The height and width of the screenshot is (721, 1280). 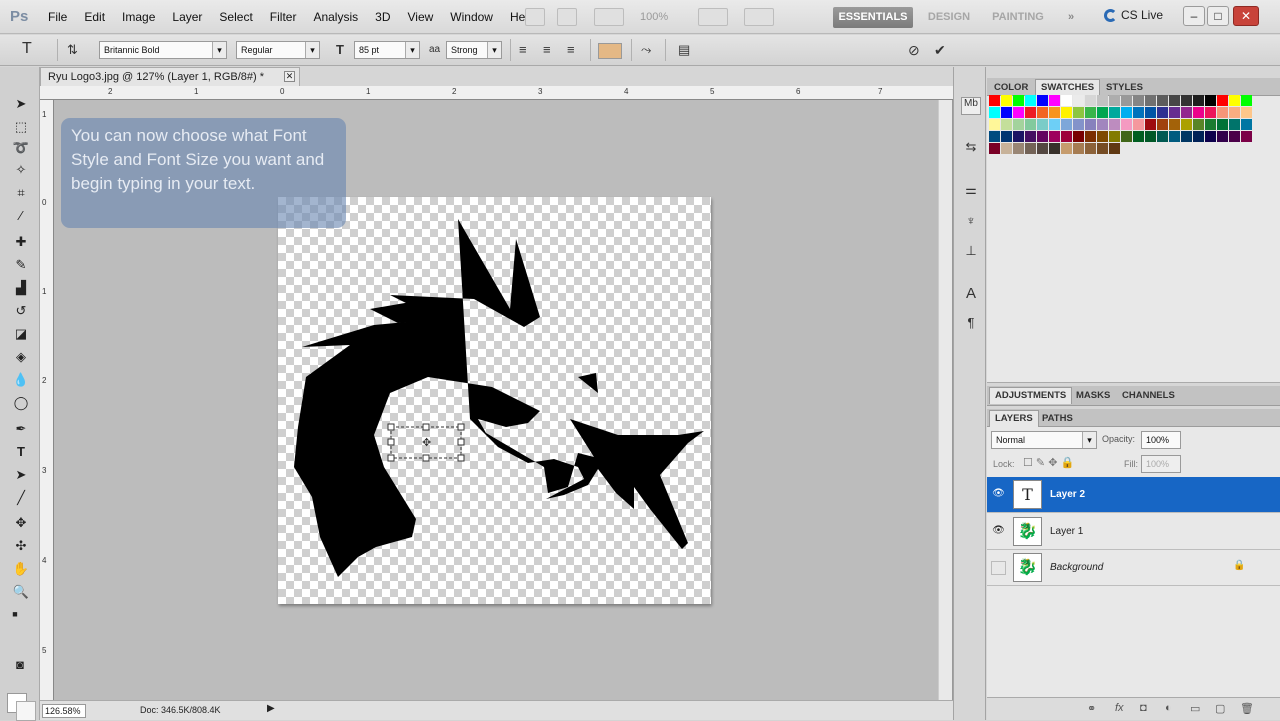 I want to click on lasso-tool-icon: ➰, so click(x=21, y=148).